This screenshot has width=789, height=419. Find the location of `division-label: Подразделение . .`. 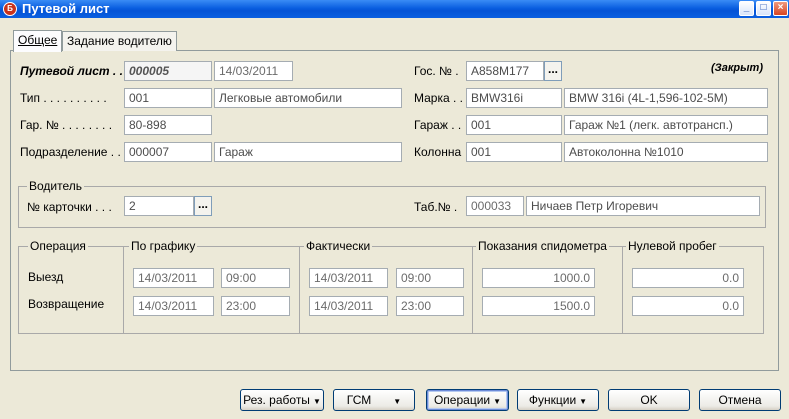

division-label: Подразделение . . is located at coordinates (70, 152).